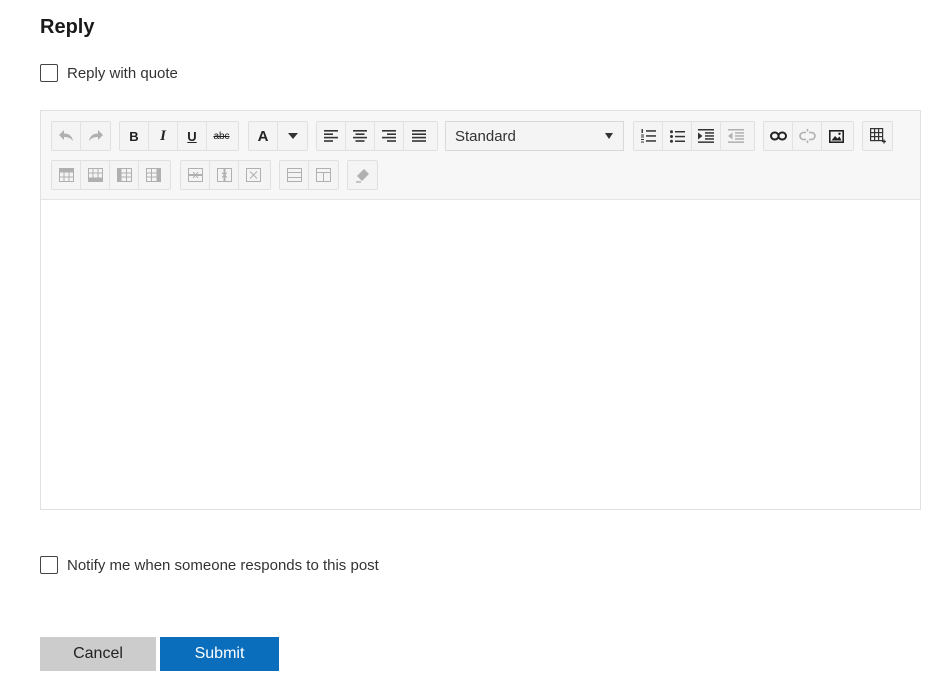 Image resolution: width=936 pixels, height=688 pixels. I want to click on bold-button: B, so click(134, 136).